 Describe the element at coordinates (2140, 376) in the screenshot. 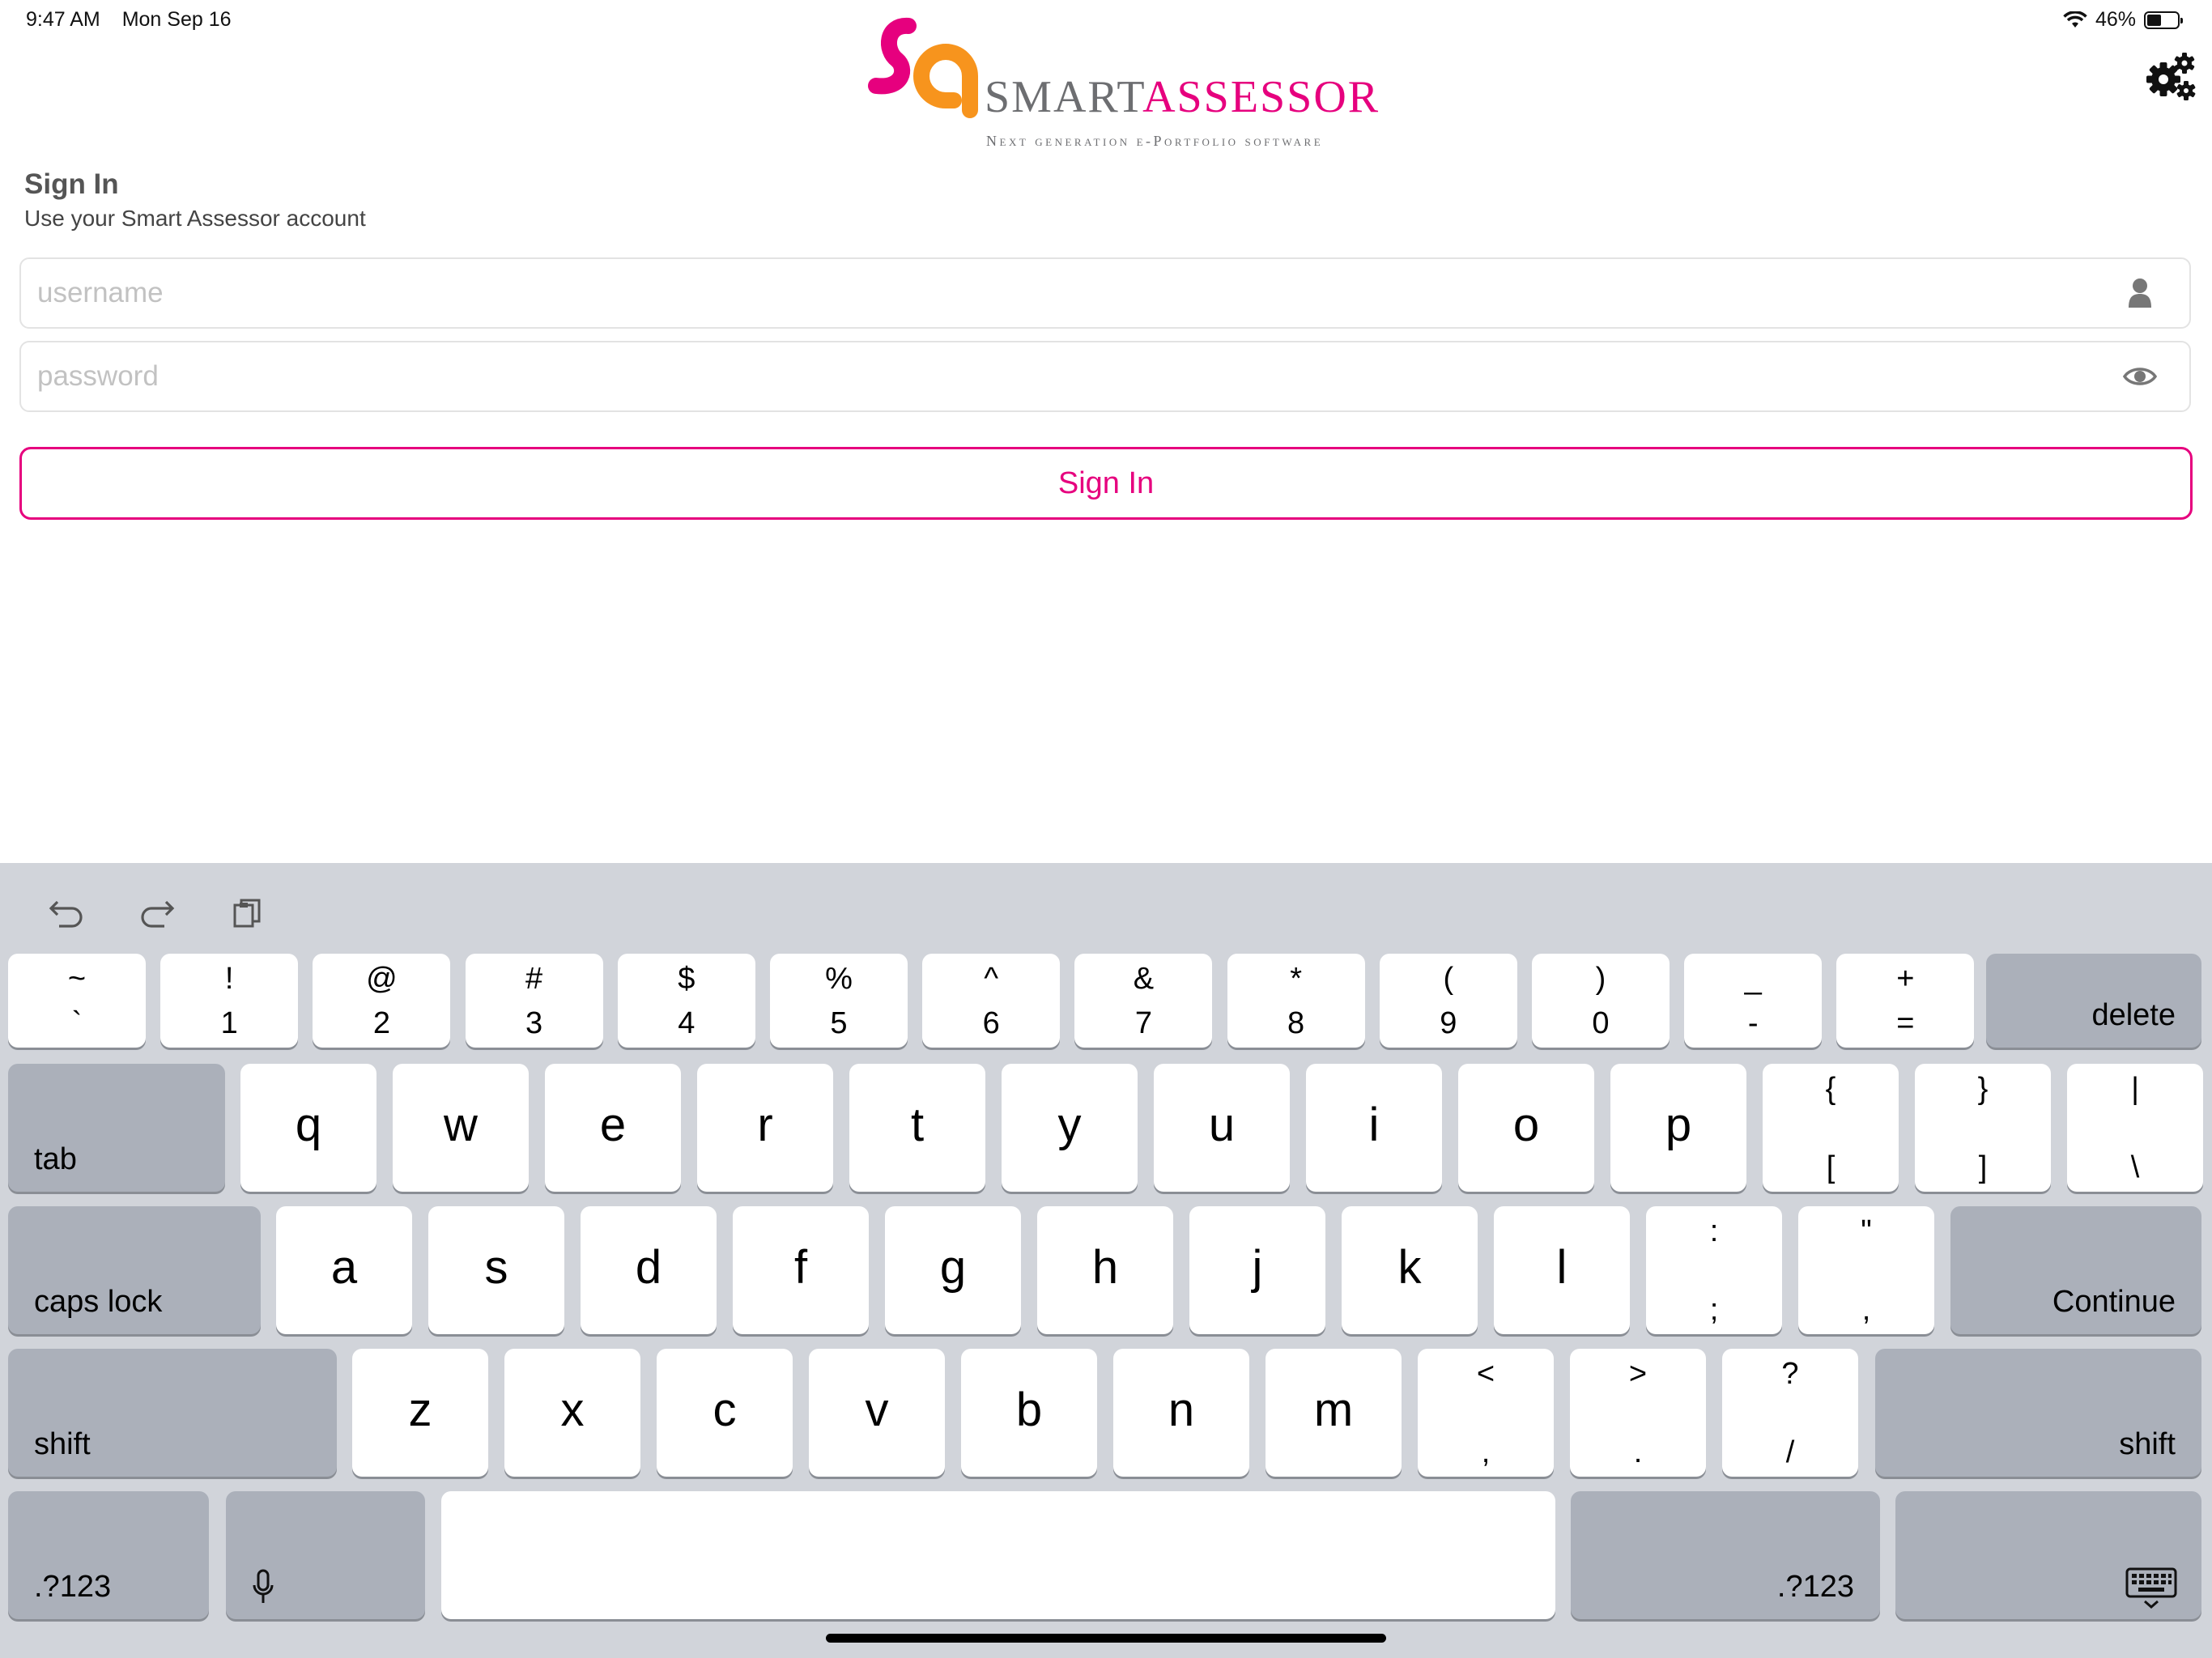

I see `eye-icon` at that location.